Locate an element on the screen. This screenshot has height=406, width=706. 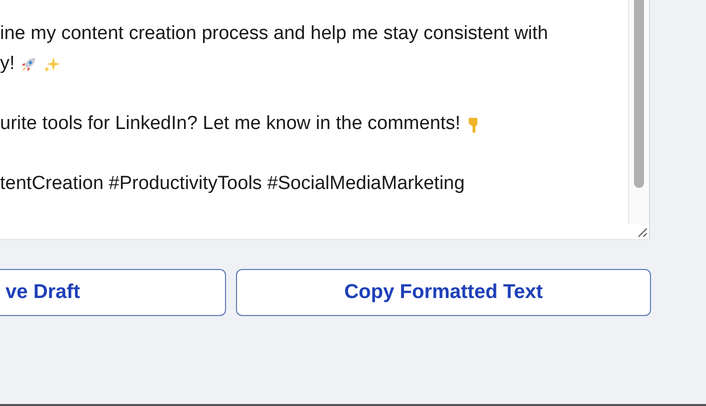
post-text-line: urite tools for LinkedIn? Let me know in the comments! is located at coordinates (230, 124).